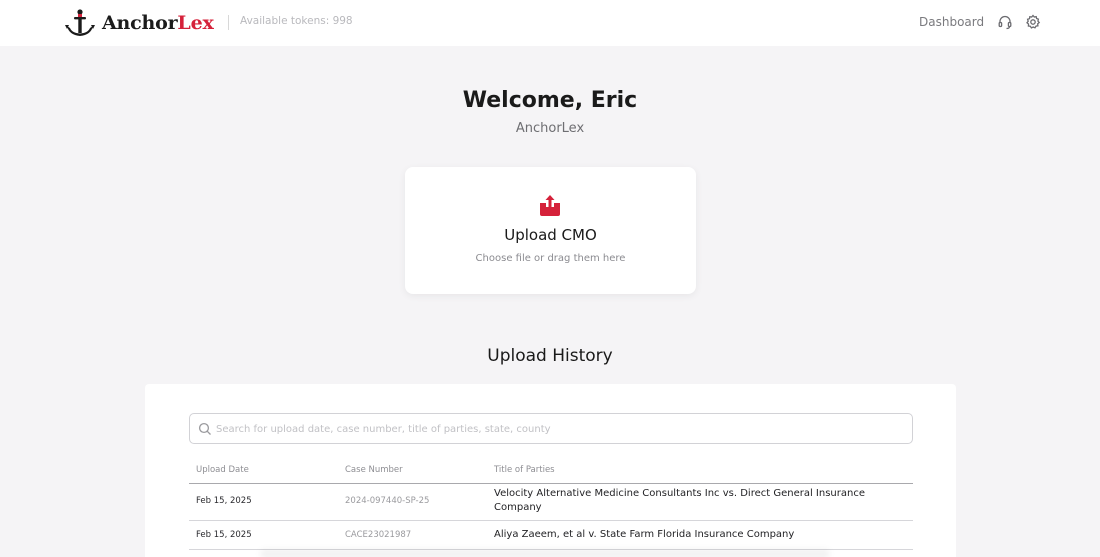  What do you see at coordinates (228, 22) in the screenshot?
I see `header-divider` at bounding box center [228, 22].